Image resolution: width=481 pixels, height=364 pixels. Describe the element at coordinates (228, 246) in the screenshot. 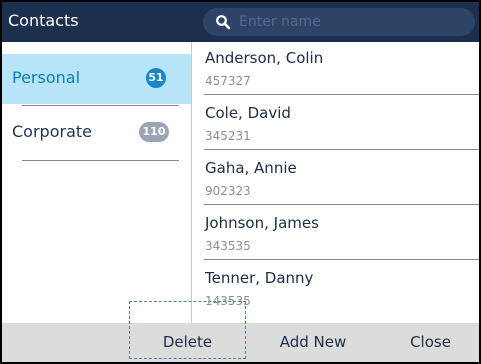

I see `contact-number: 343535` at that location.